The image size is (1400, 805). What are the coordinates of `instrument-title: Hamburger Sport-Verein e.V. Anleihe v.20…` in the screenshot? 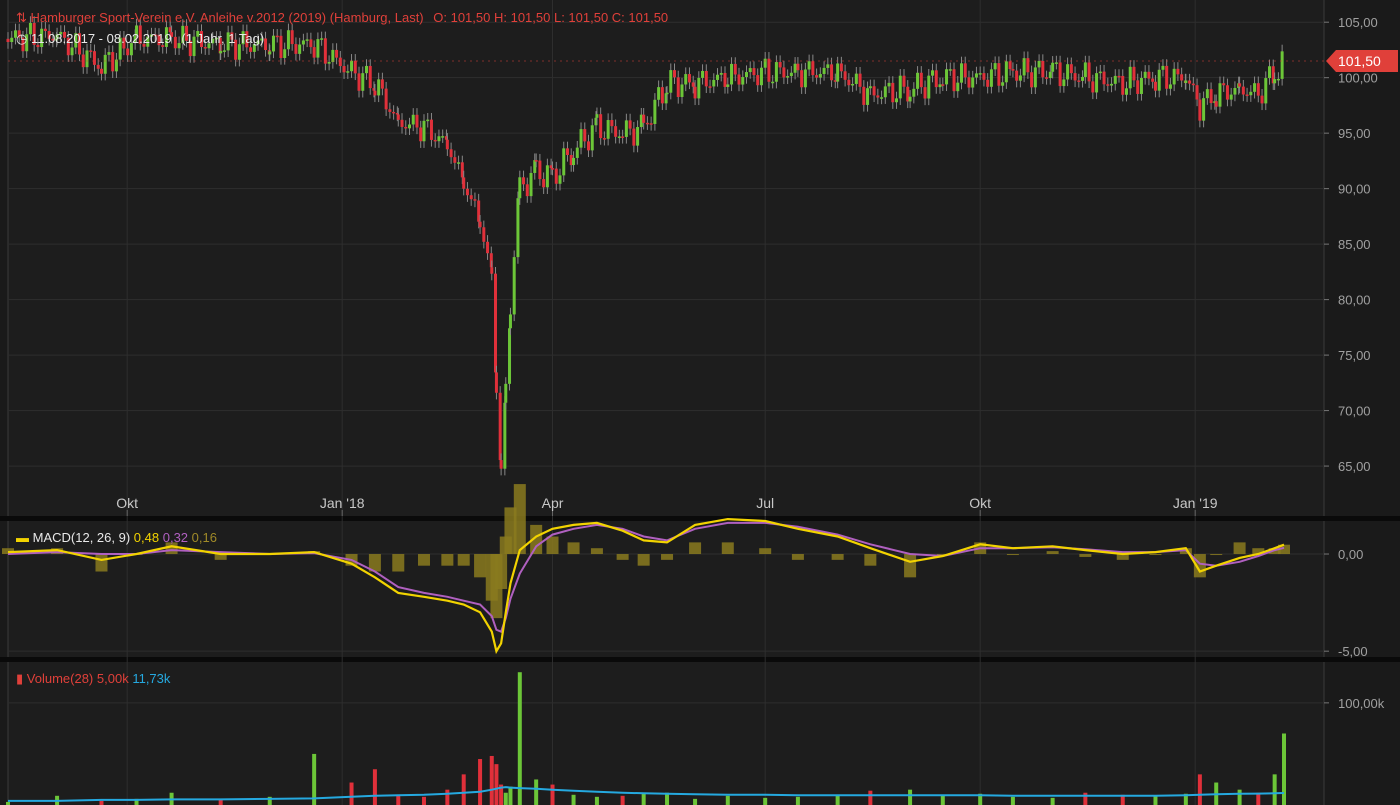 It's located at (227, 17).